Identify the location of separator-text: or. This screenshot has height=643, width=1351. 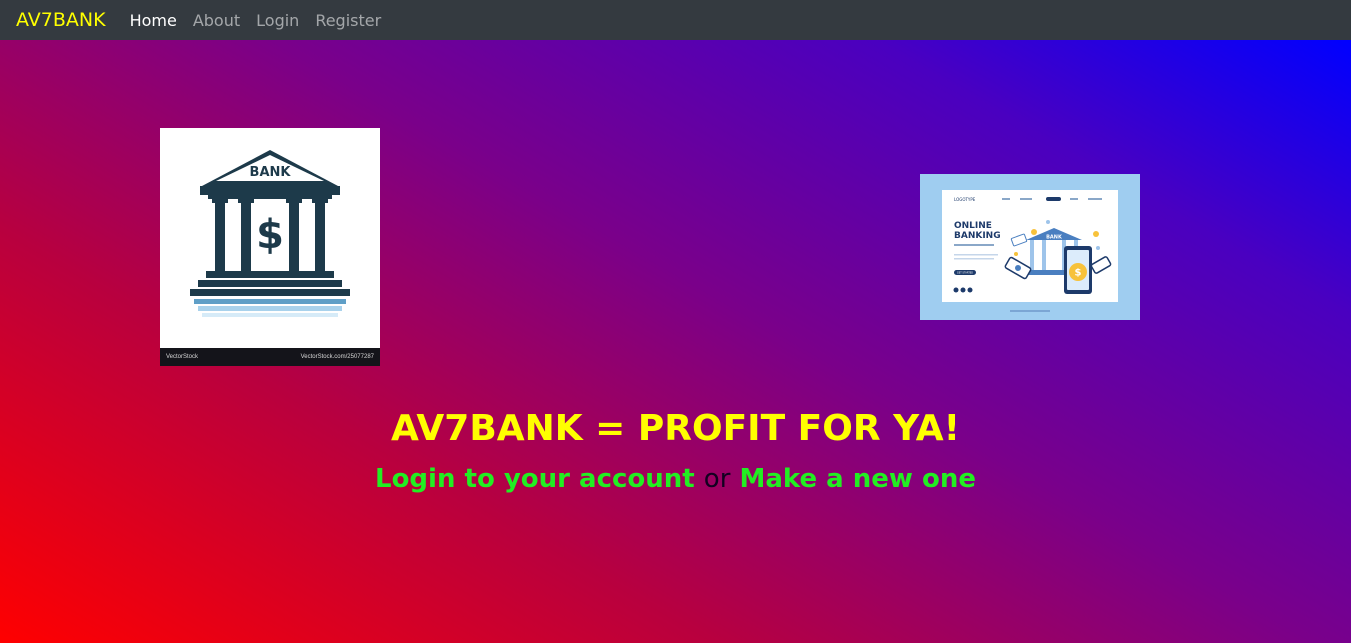
(717, 479).